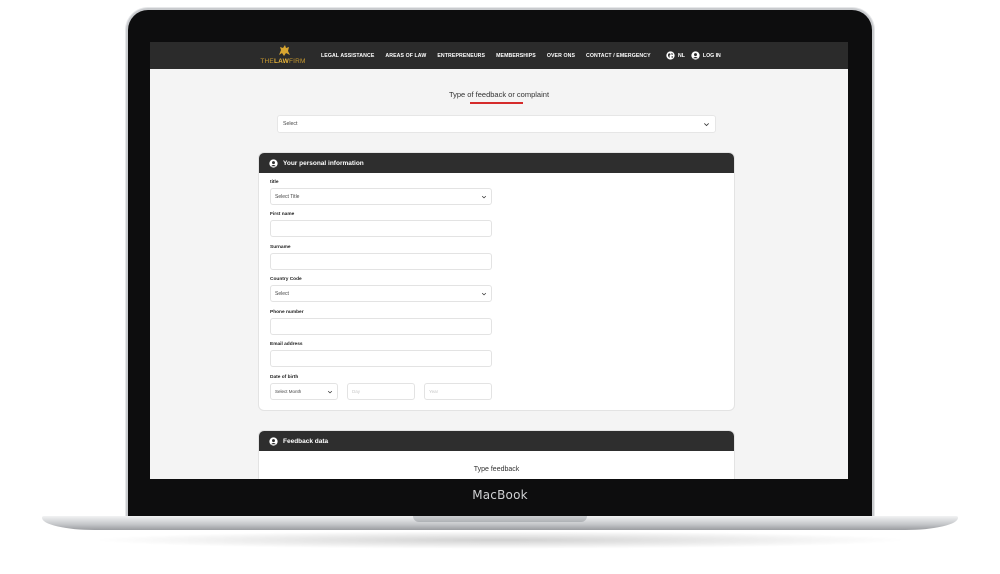 Image resolution: width=1000 pixels, height=574 pixels. What do you see at coordinates (496, 441) in the screenshot?
I see `feedback-data-header: Feedback data` at bounding box center [496, 441].